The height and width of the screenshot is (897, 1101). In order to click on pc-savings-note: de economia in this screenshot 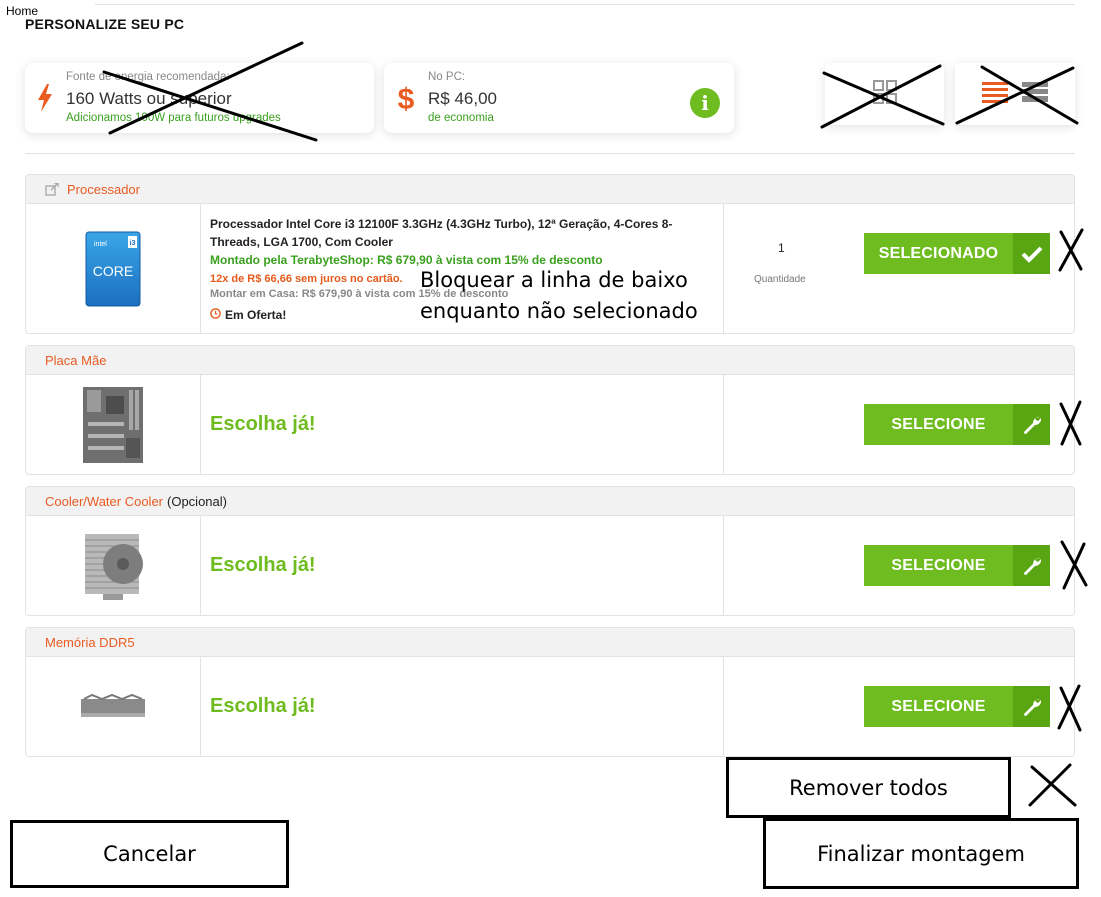, I will do `click(461, 118)`.